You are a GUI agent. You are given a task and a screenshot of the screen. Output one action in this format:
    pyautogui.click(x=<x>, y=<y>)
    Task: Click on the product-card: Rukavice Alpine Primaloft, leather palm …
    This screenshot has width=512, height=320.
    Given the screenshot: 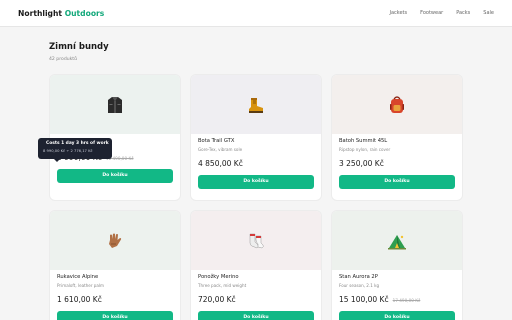 What is the action you would take?
    pyautogui.click(x=115, y=265)
    